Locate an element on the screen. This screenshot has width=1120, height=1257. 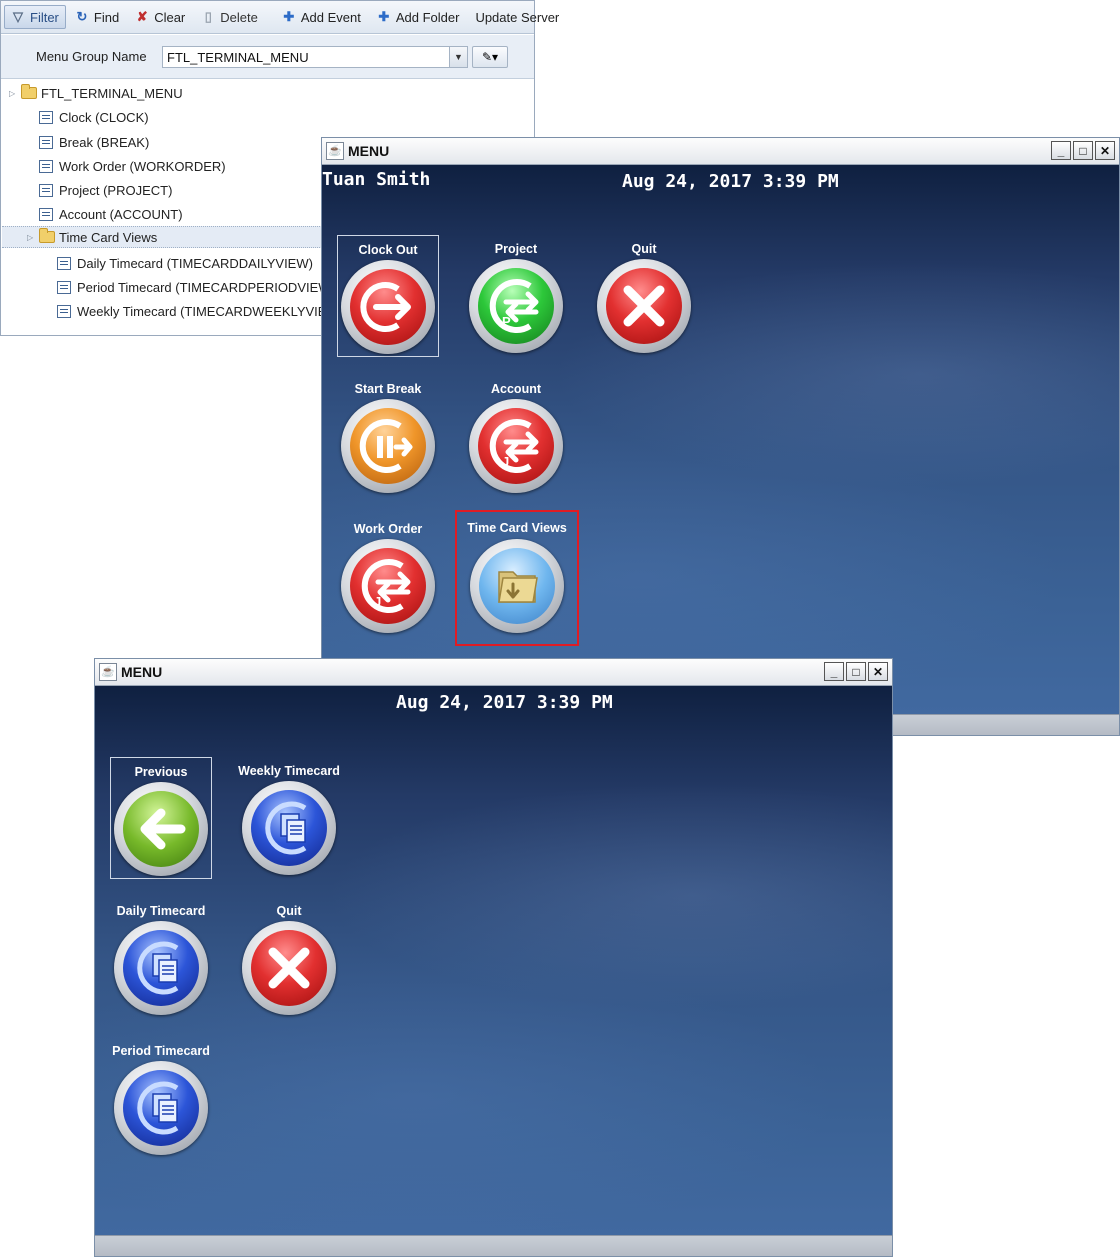
tree-item: Weekly Timecard (TIMECARDWEEKLYVIEW) is located at coordinates (200, 311).